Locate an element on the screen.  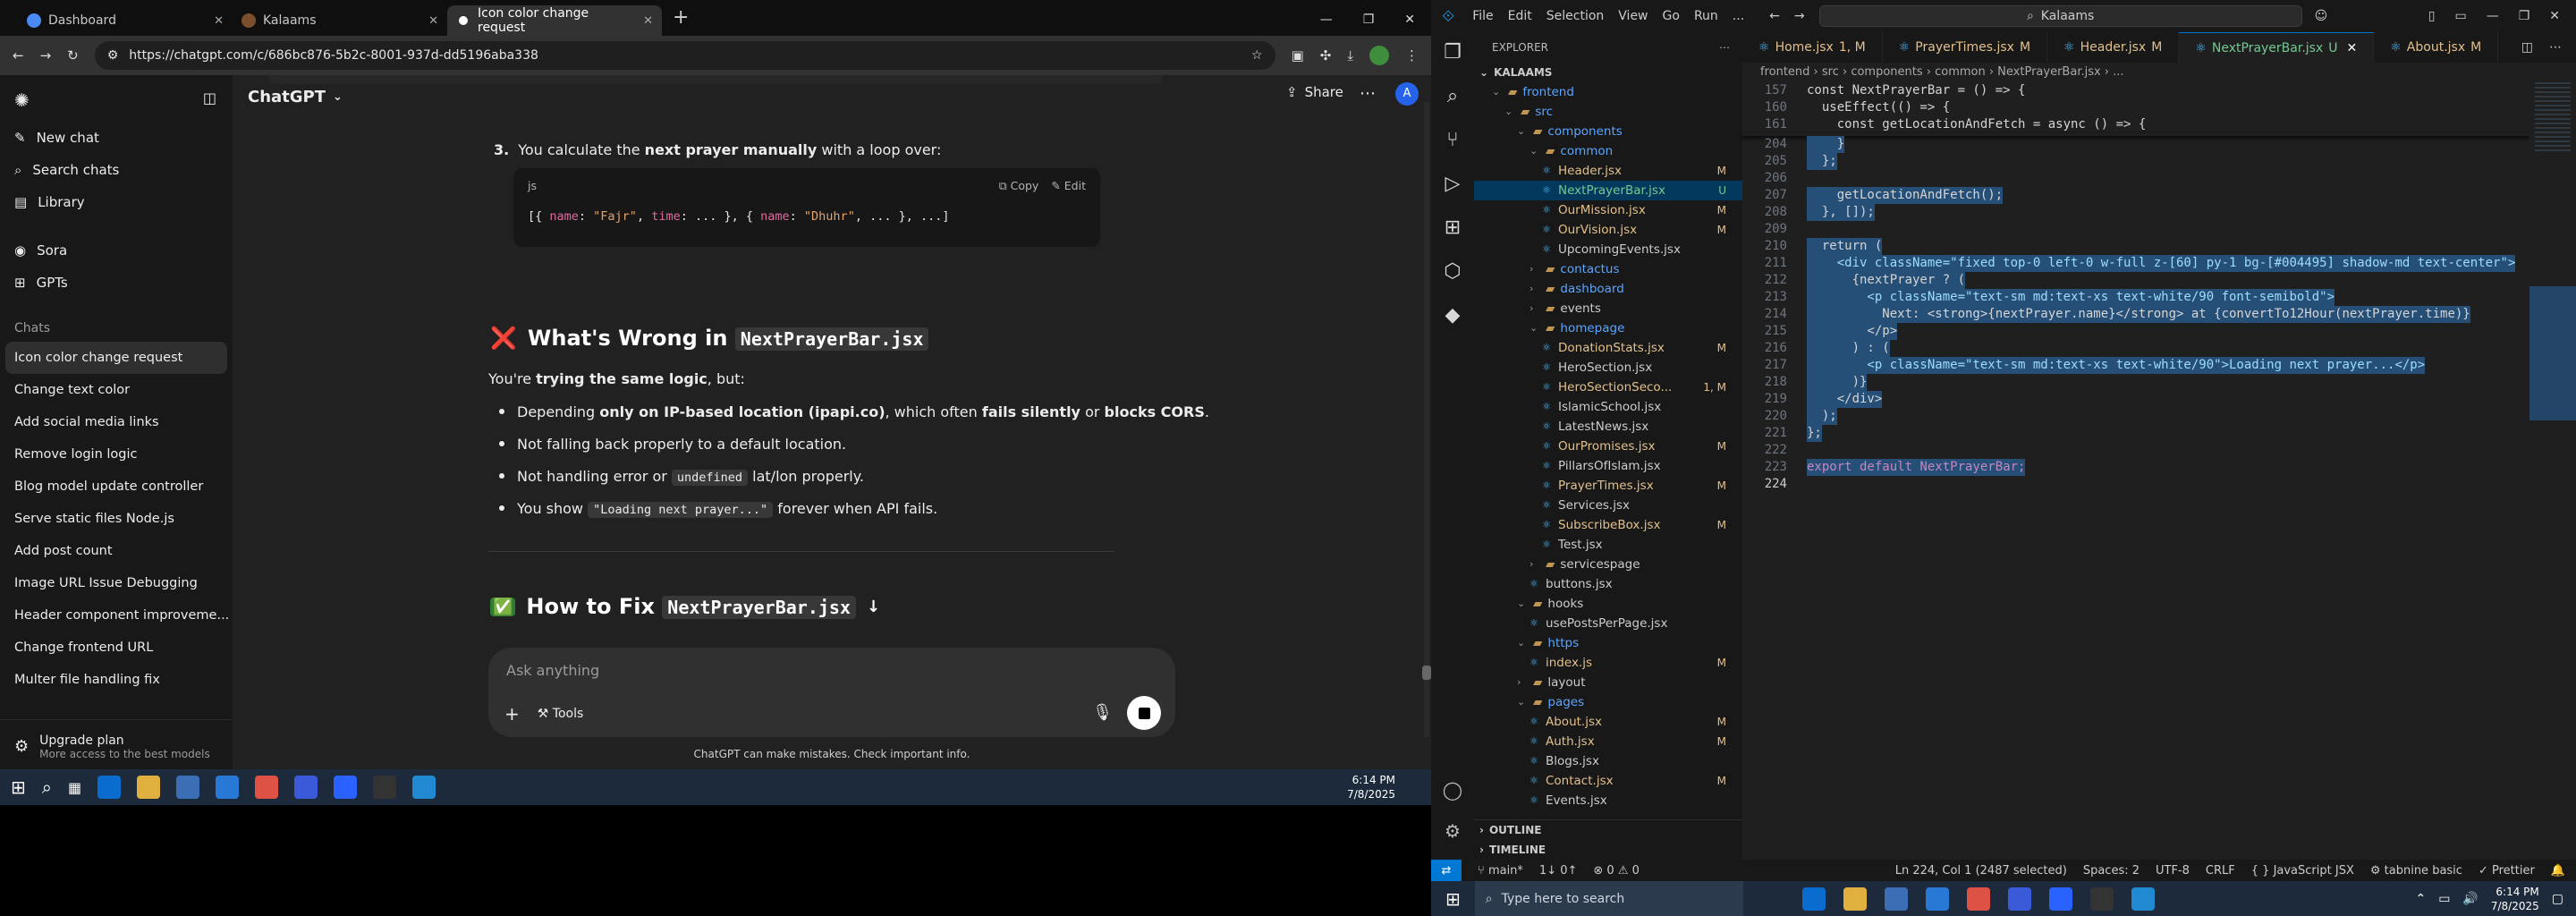
sync-indicator: 1↓ 0↑ is located at coordinates (1558, 871).